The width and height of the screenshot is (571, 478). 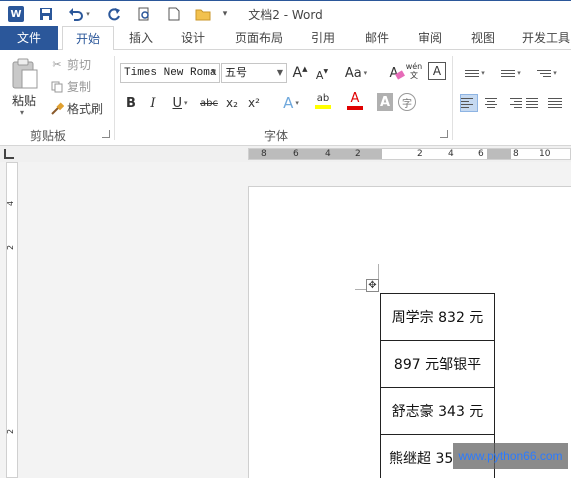 I want to click on bold-button: B, so click(x=131, y=103).